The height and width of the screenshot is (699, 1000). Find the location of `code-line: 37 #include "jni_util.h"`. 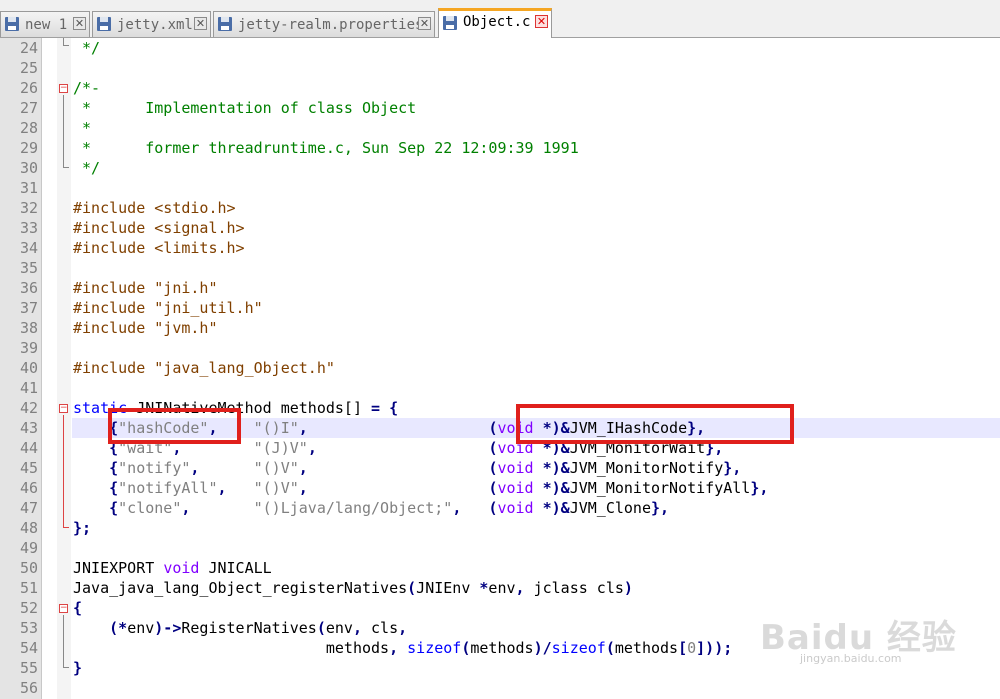

code-line: 37 #include "jni_util.h" is located at coordinates (500, 308).